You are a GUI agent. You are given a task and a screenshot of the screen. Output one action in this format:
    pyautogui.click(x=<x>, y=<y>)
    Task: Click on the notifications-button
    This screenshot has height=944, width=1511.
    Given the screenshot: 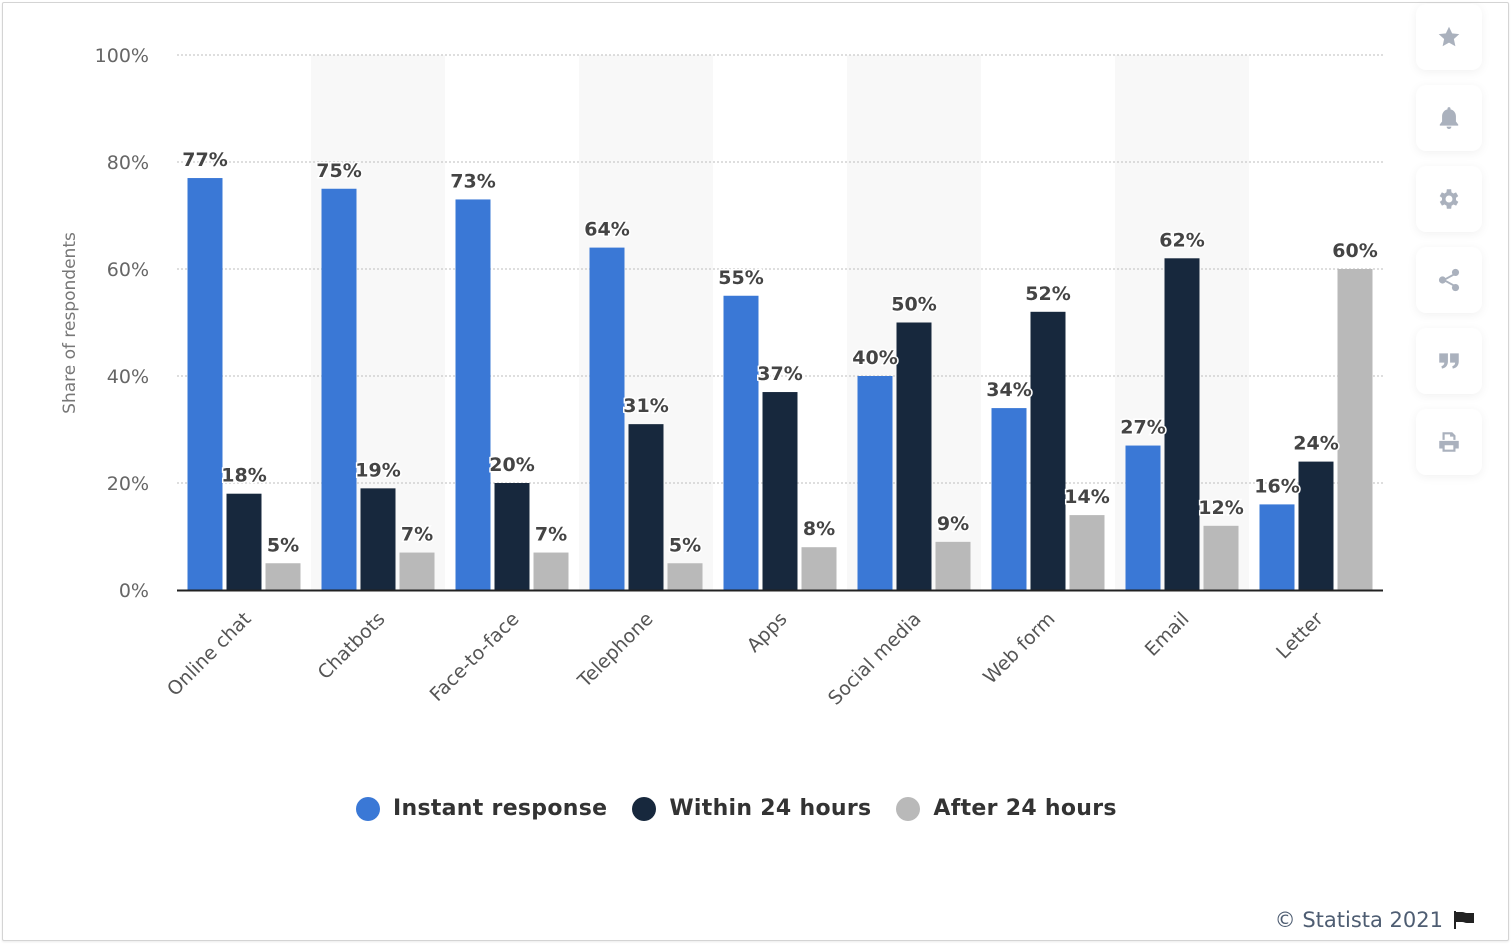 What is the action you would take?
    pyautogui.click(x=1449, y=118)
    